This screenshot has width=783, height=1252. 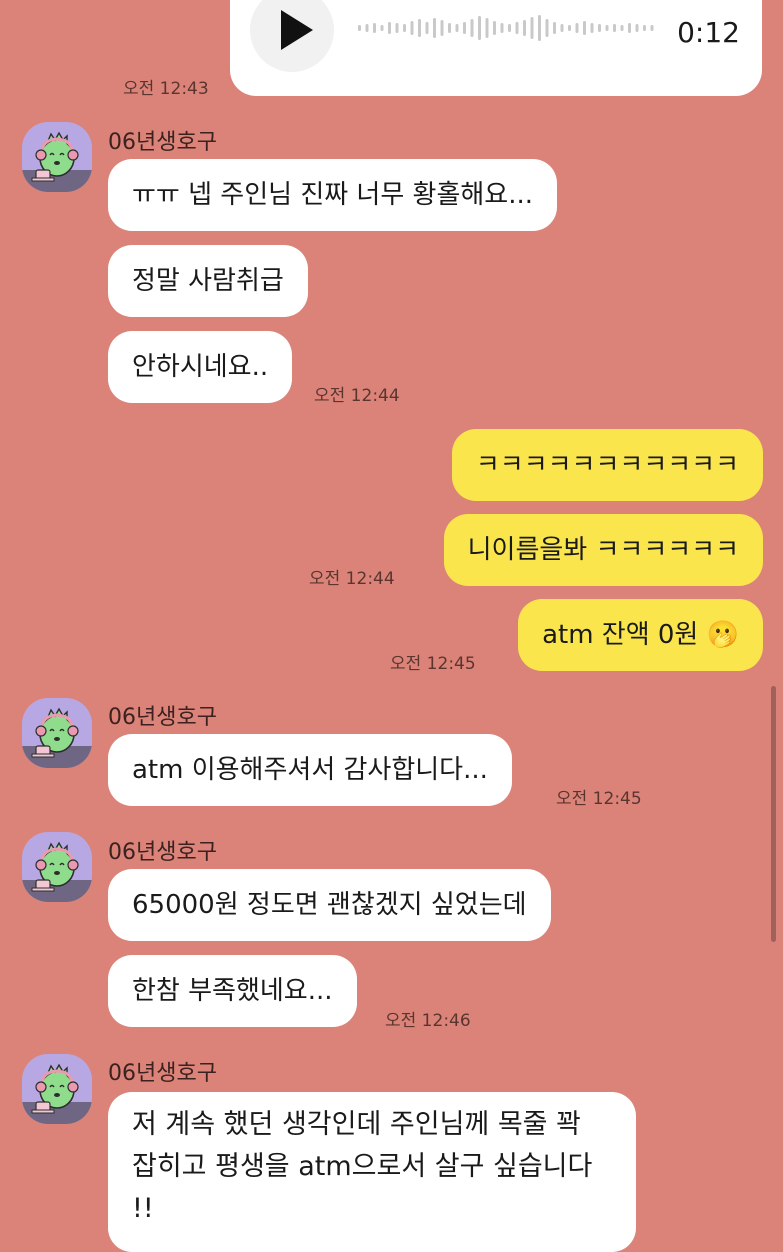 What do you see at coordinates (428, 1021) in the screenshot?
I see `message-time: 오전 12:46` at bounding box center [428, 1021].